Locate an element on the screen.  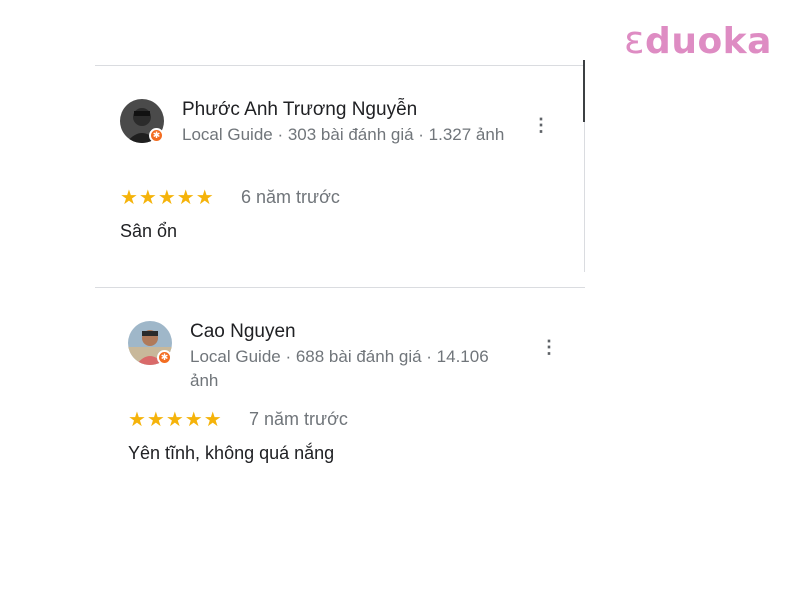
review-date: 6 năm trước is located at coordinates (290, 197).